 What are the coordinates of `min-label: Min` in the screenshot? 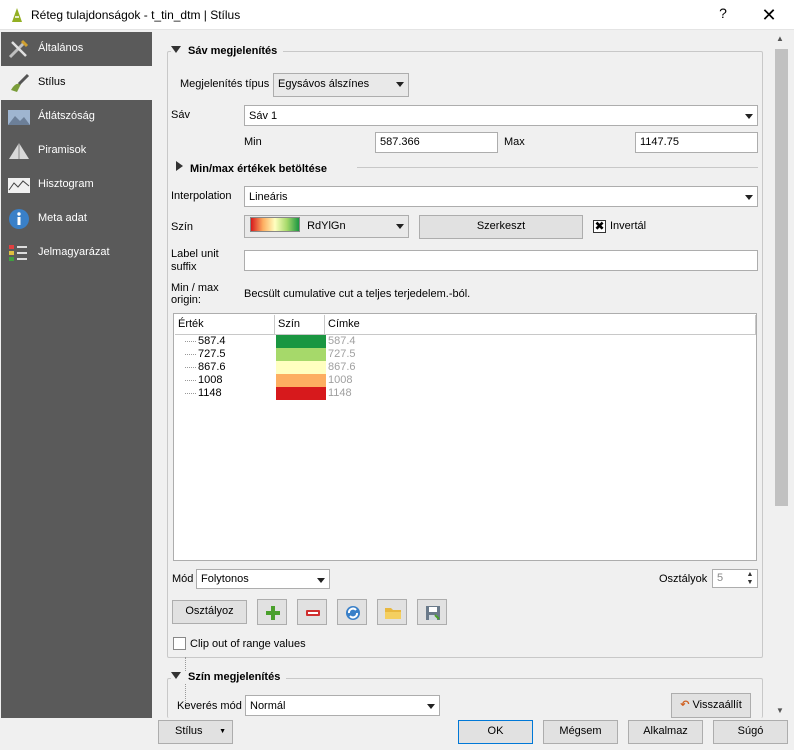 It's located at (253, 142).